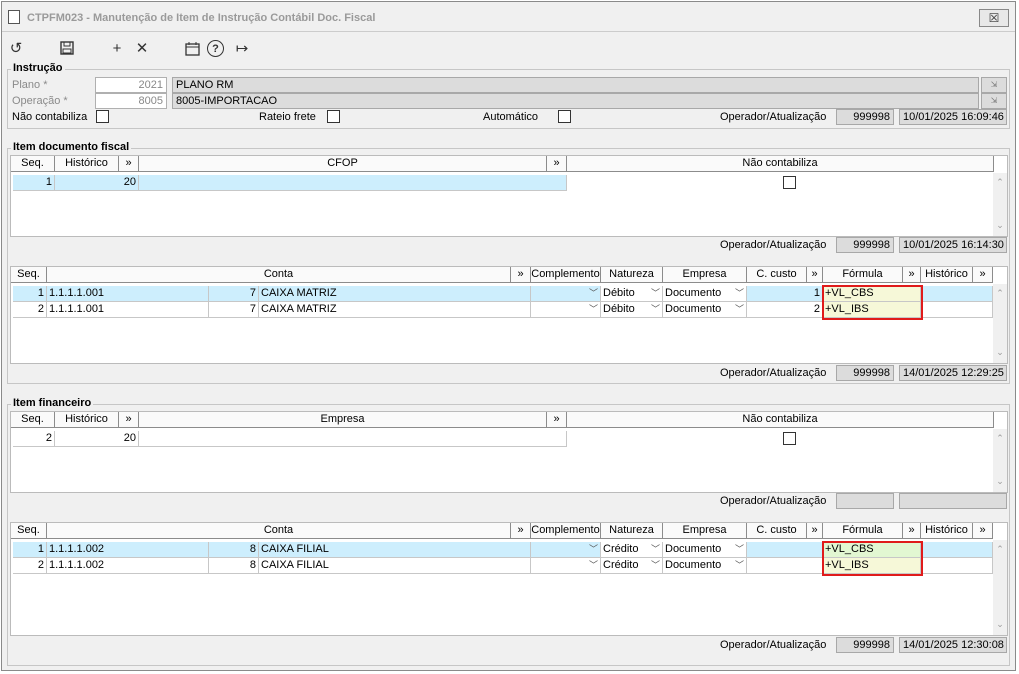 This screenshot has height=674, width=1019. What do you see at coordinates (632, 294) in the screenshot?
I see `cell-natureza: Débito ﹀` at bounding box center [632, 294].